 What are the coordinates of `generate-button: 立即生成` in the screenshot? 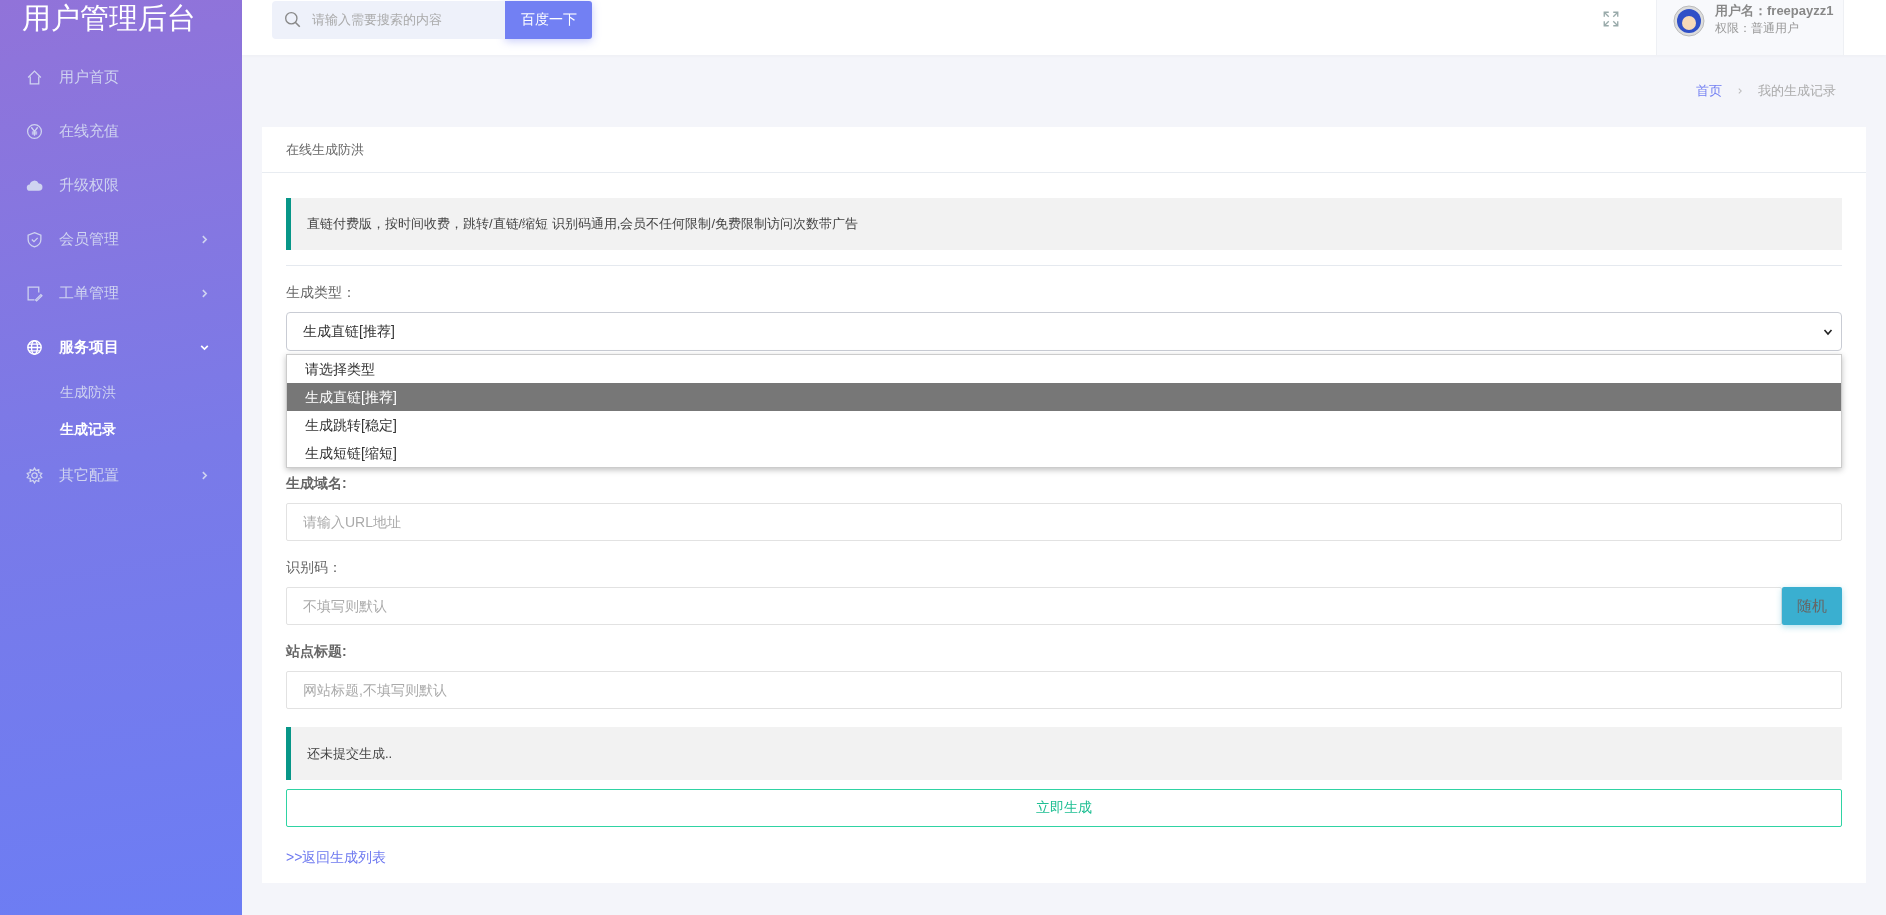 It's located at (1064, 808).